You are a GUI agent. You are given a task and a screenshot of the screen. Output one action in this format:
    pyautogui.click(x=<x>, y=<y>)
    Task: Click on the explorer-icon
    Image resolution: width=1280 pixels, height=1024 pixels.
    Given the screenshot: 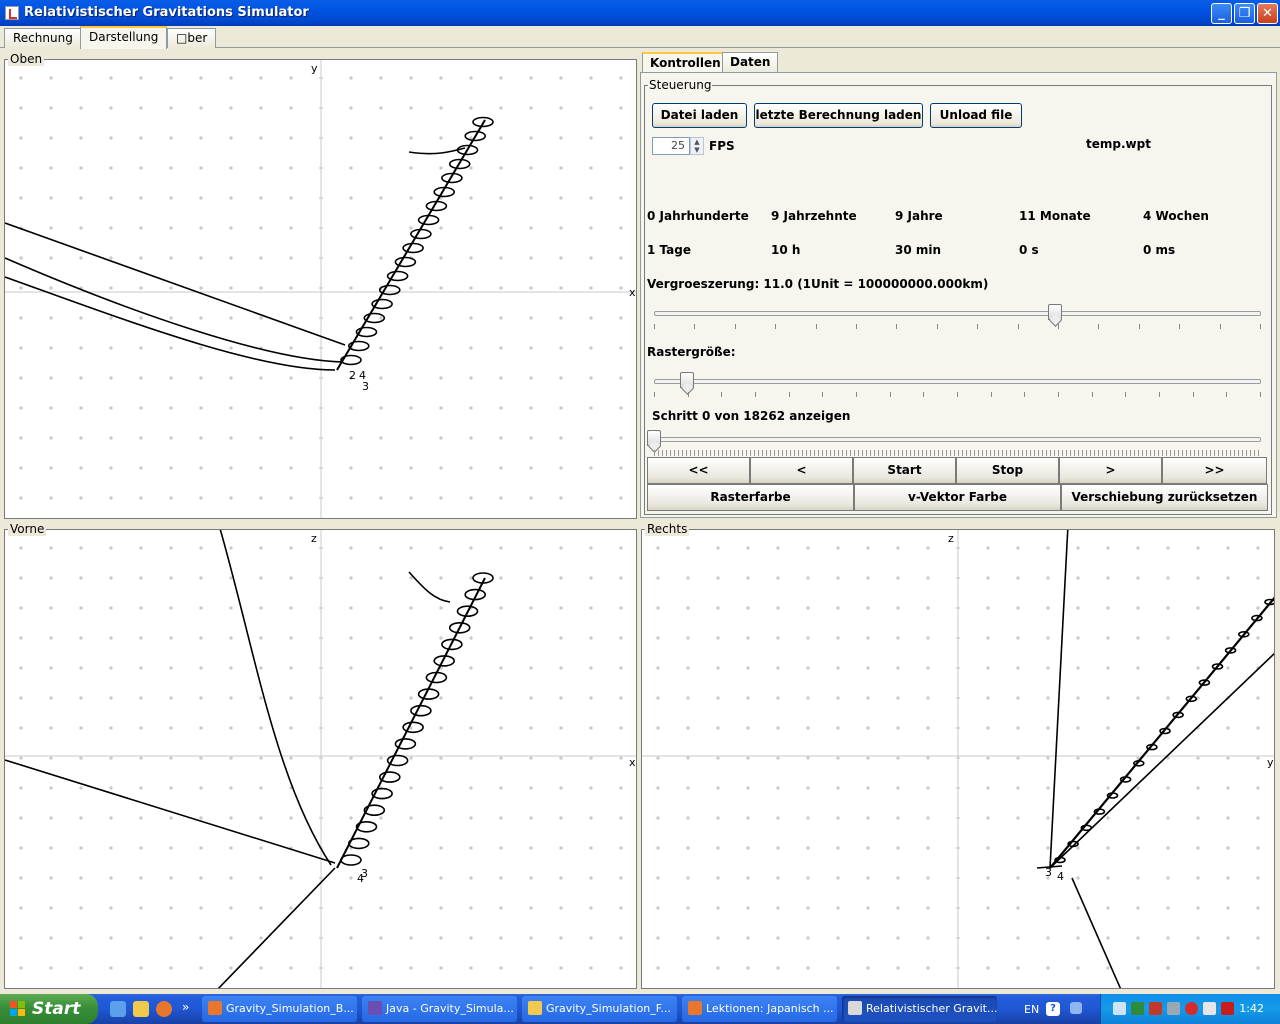 What is the action you would take?
    pyautogui.click(x=141, y=1009)
    